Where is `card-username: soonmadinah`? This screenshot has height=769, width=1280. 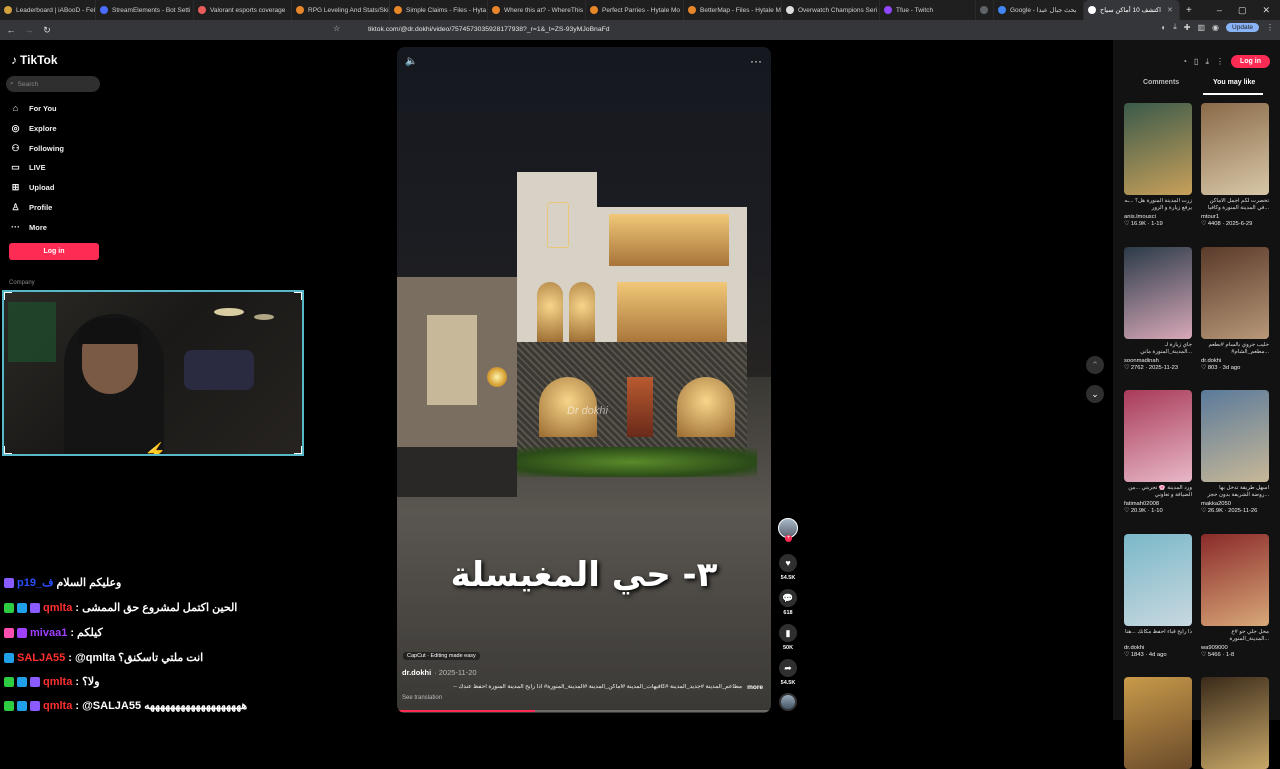
card-username: soonmadinah is located at coordinates (1158, 361).